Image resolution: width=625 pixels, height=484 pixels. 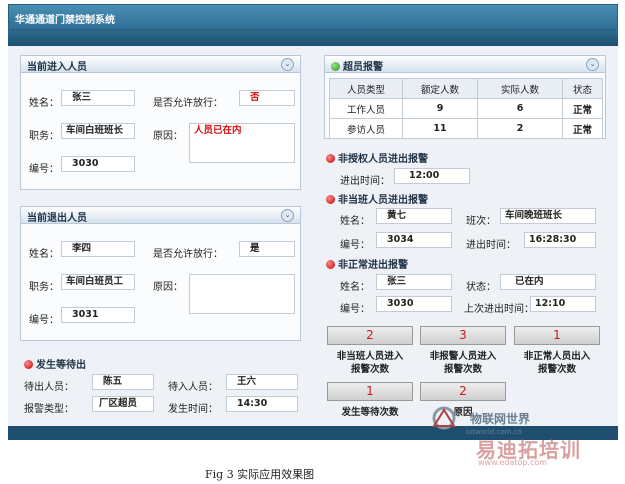 What do you see at coordinates (49, 387) in the screenshot?
I see `waiting-out-label: 待出人员：` at bounding box center [49, 387].